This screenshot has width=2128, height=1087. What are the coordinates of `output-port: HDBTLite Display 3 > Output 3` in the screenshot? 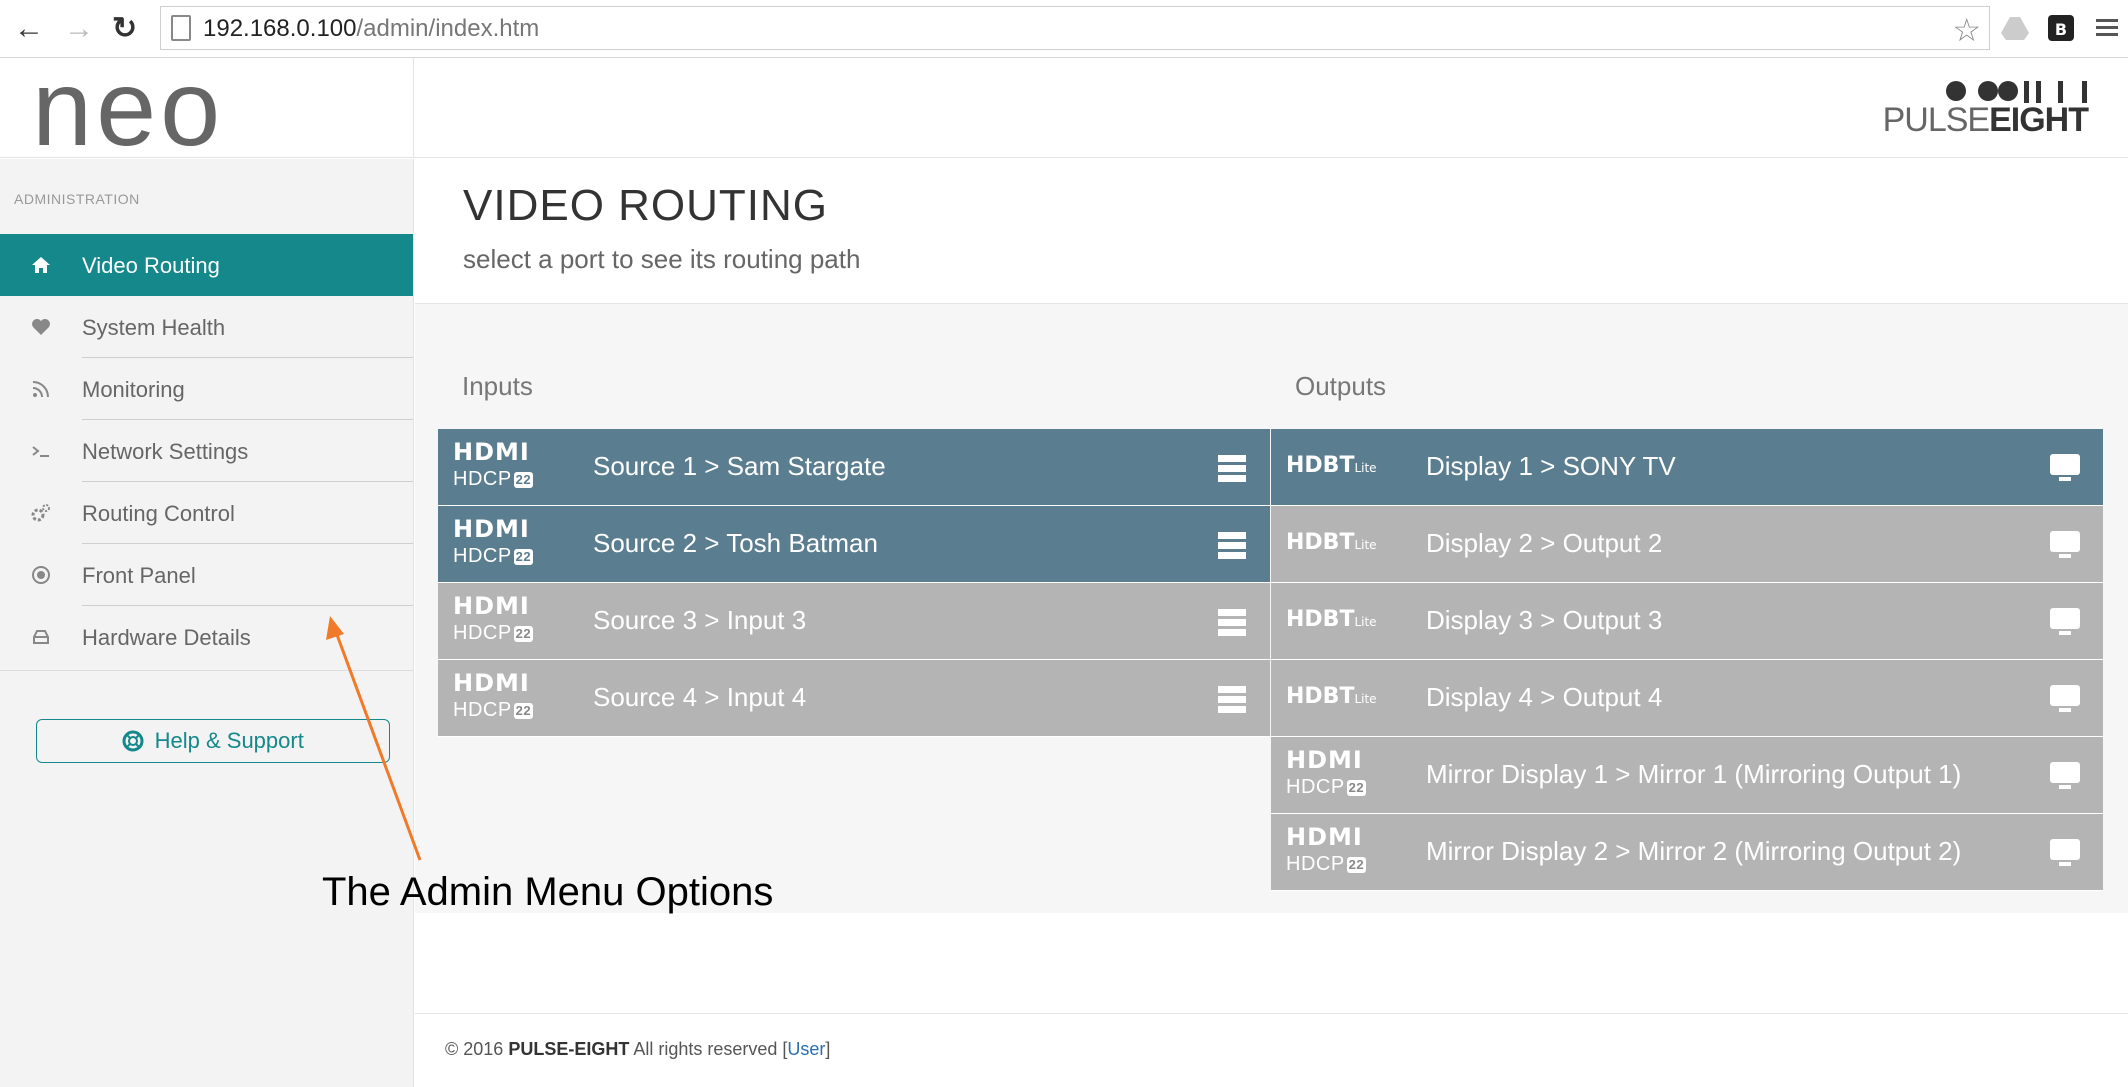 It's located at (1687, 621).